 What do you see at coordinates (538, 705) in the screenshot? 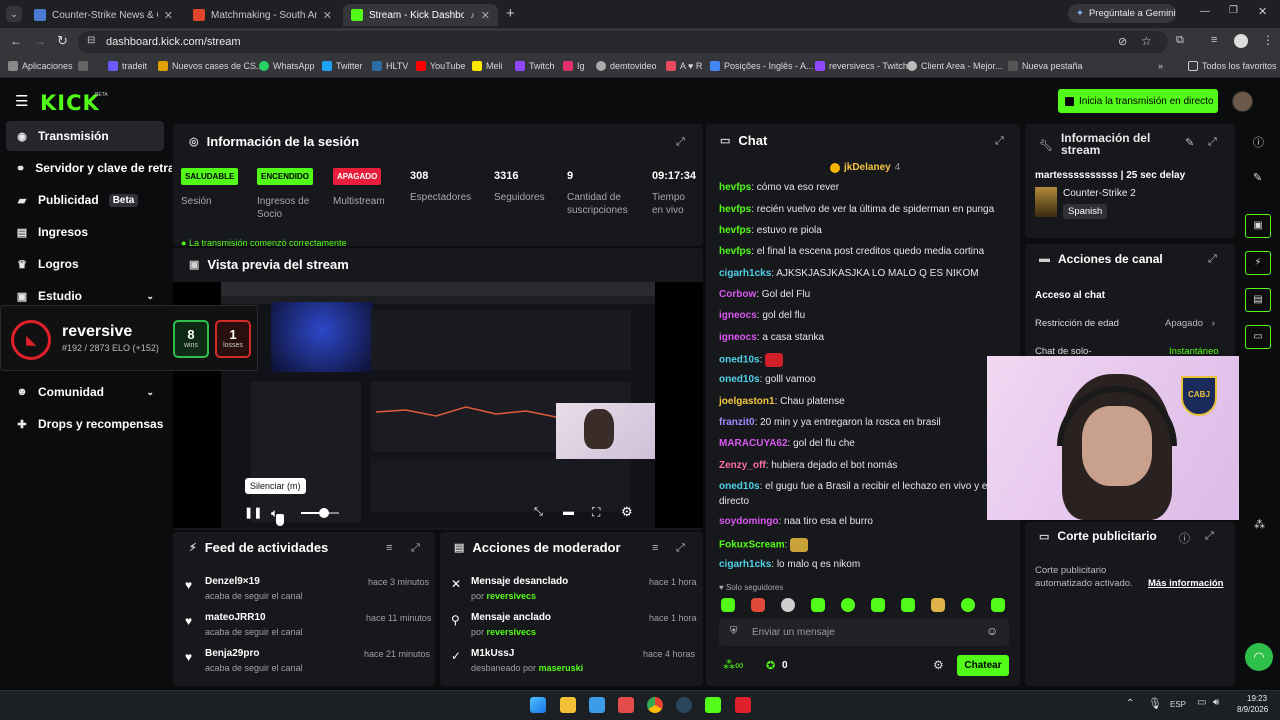
I see `windows-start-icon` at bounding box center [538, 705].